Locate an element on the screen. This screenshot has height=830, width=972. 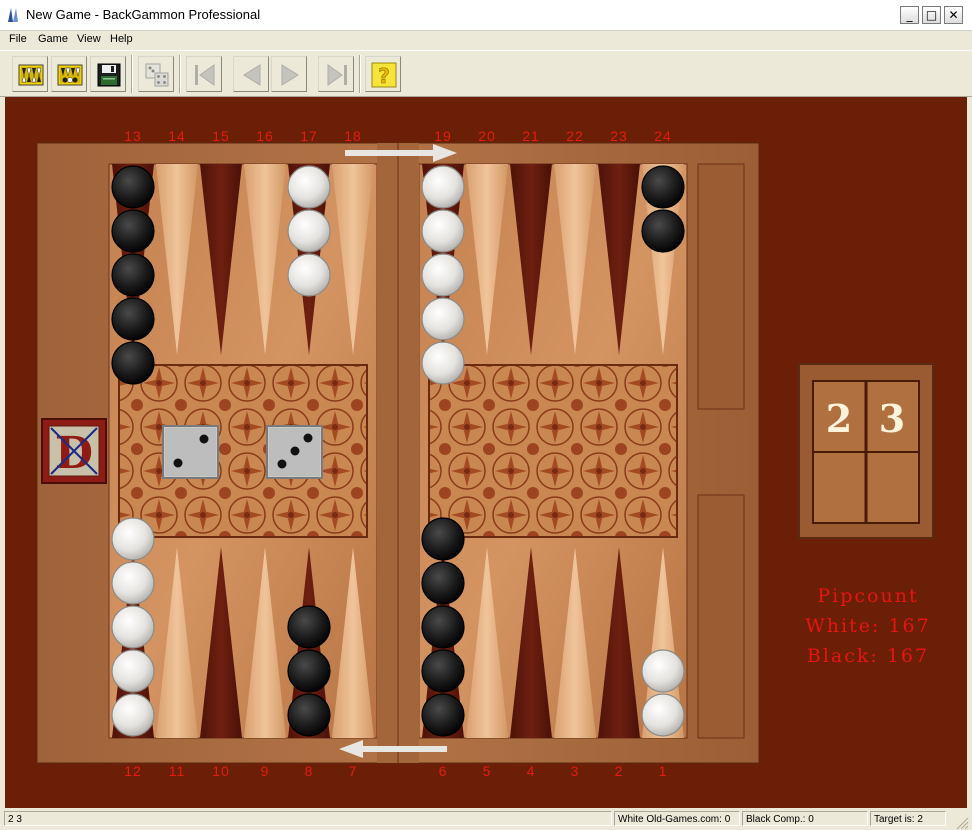
last-move-button is located at coordinates (336, 74).